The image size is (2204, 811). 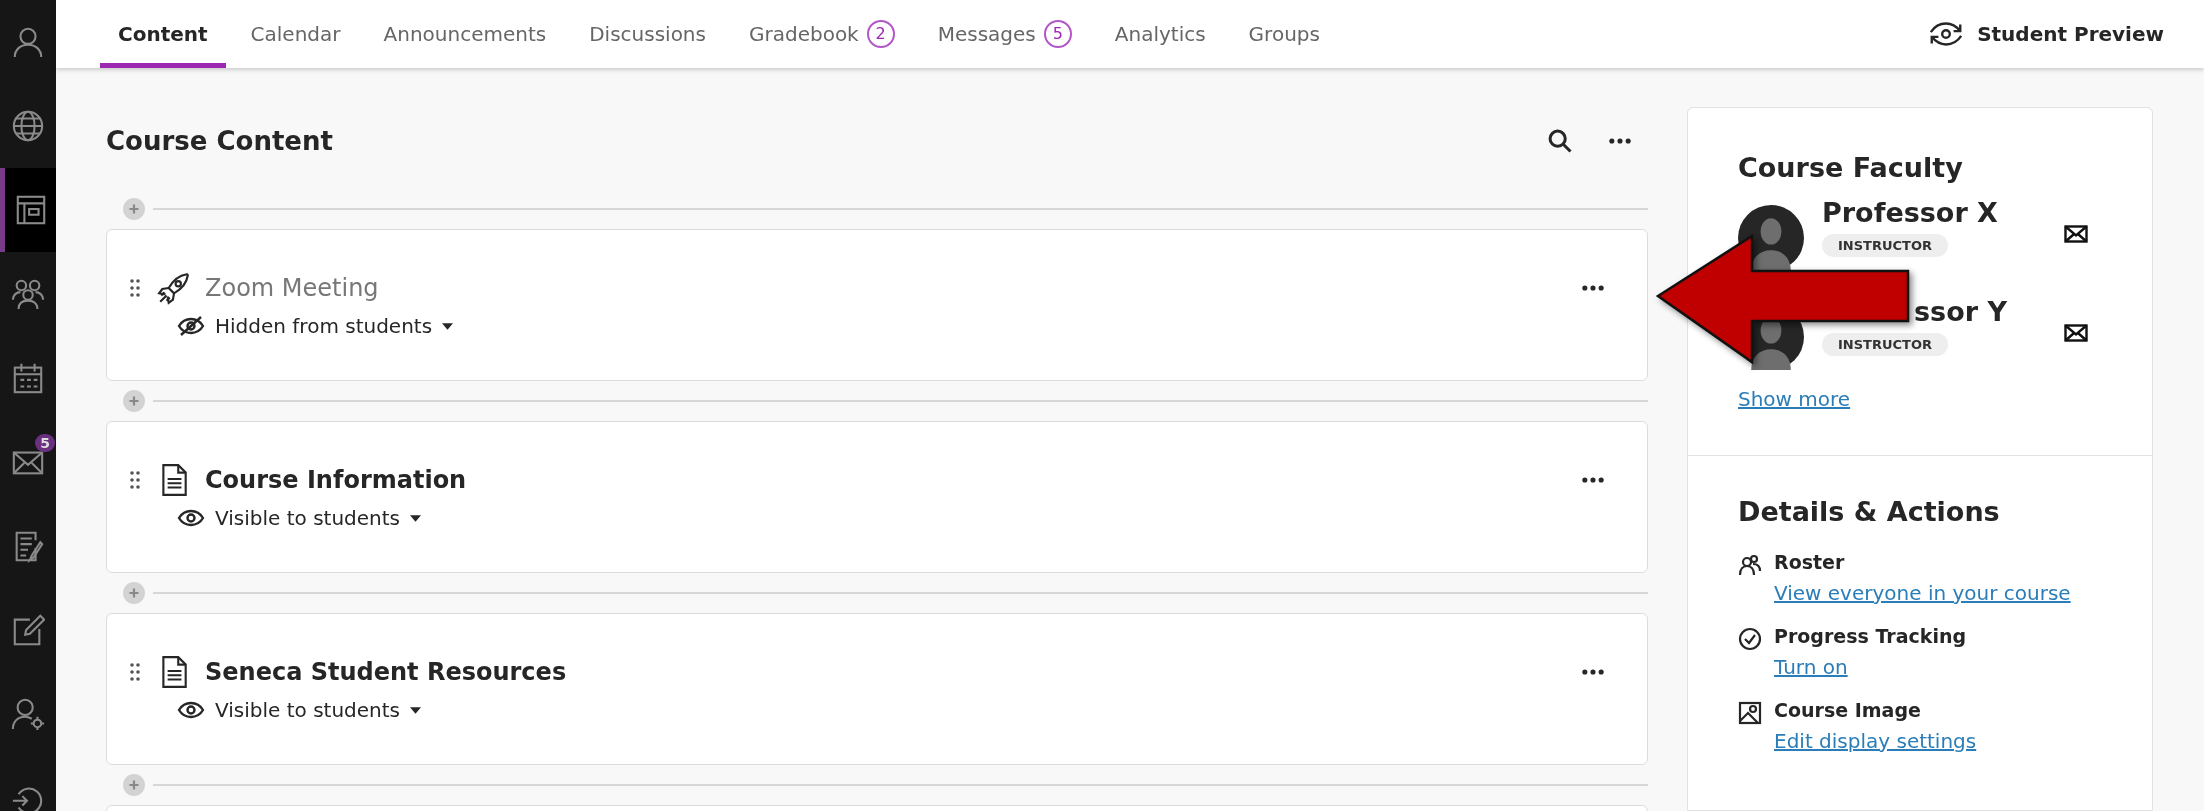 I want to click on detail-link: Edit display settings, so click(x=1875, y=741).